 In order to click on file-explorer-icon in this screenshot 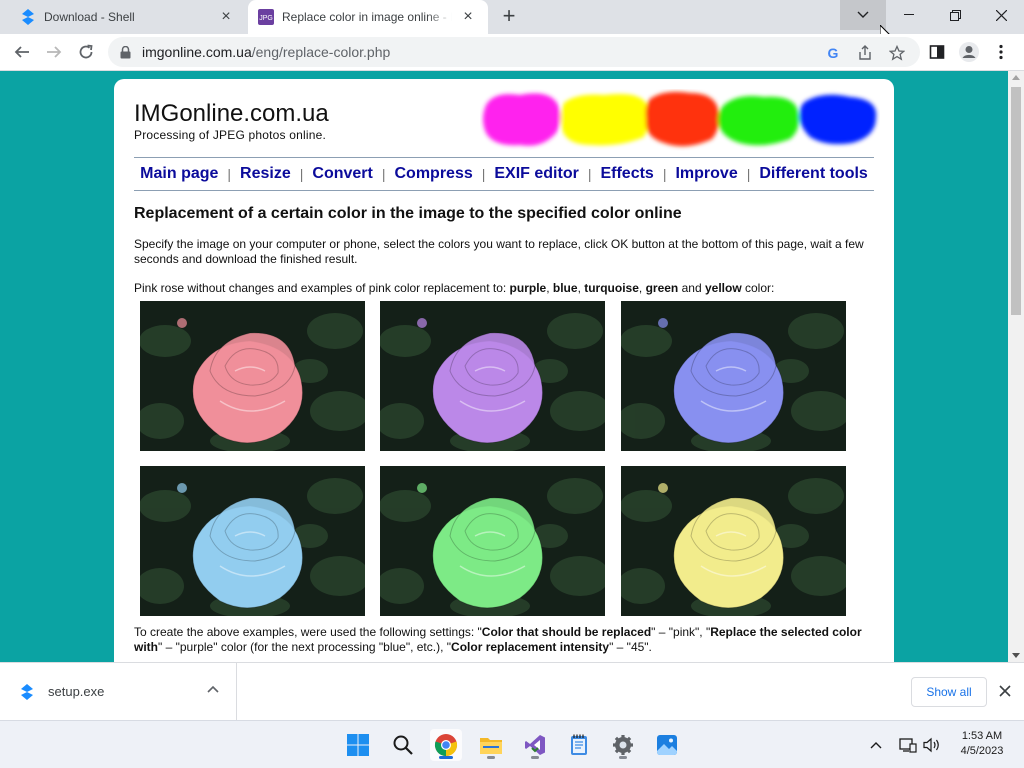, I will do `click(491, 745)`.